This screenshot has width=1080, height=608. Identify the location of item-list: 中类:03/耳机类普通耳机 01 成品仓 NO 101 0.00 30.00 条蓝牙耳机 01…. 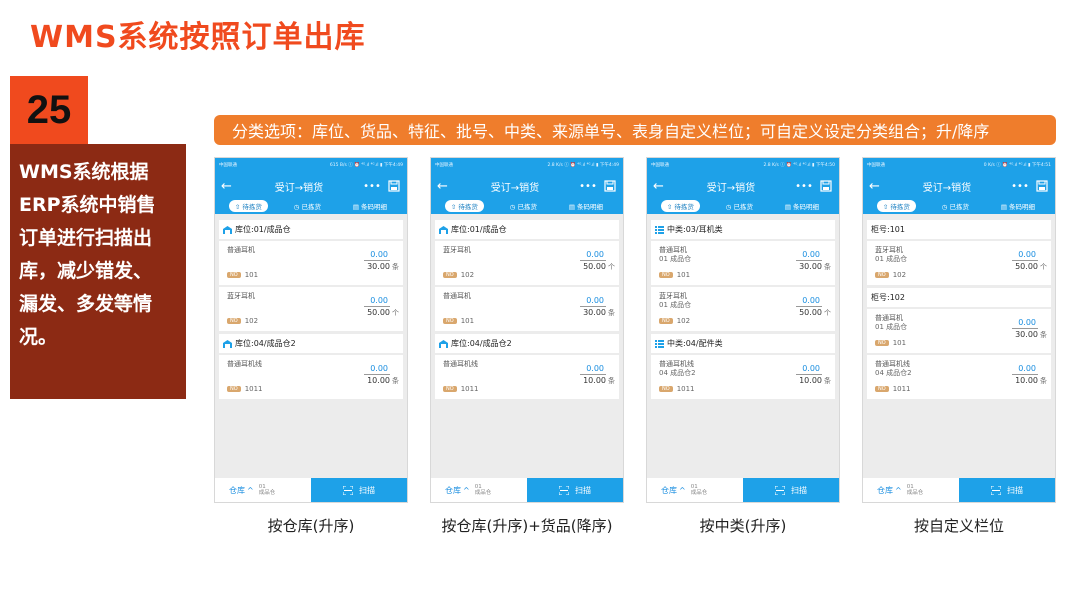
(743, 306).